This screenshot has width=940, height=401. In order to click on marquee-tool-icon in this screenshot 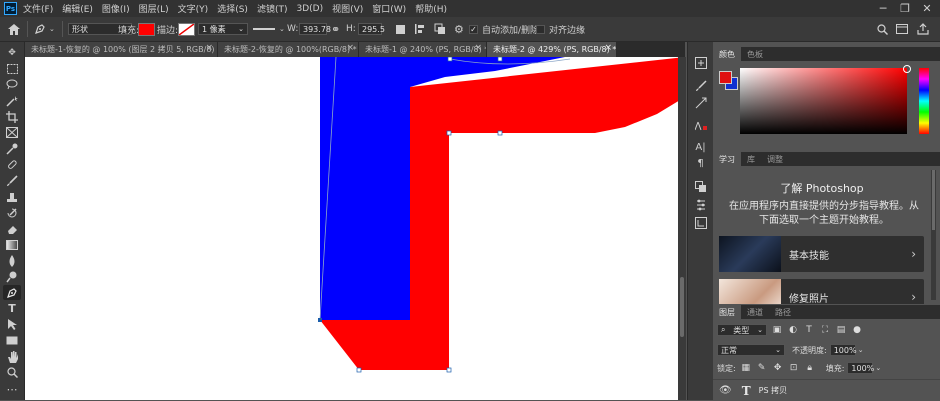, I will do `click(12, 68)`.